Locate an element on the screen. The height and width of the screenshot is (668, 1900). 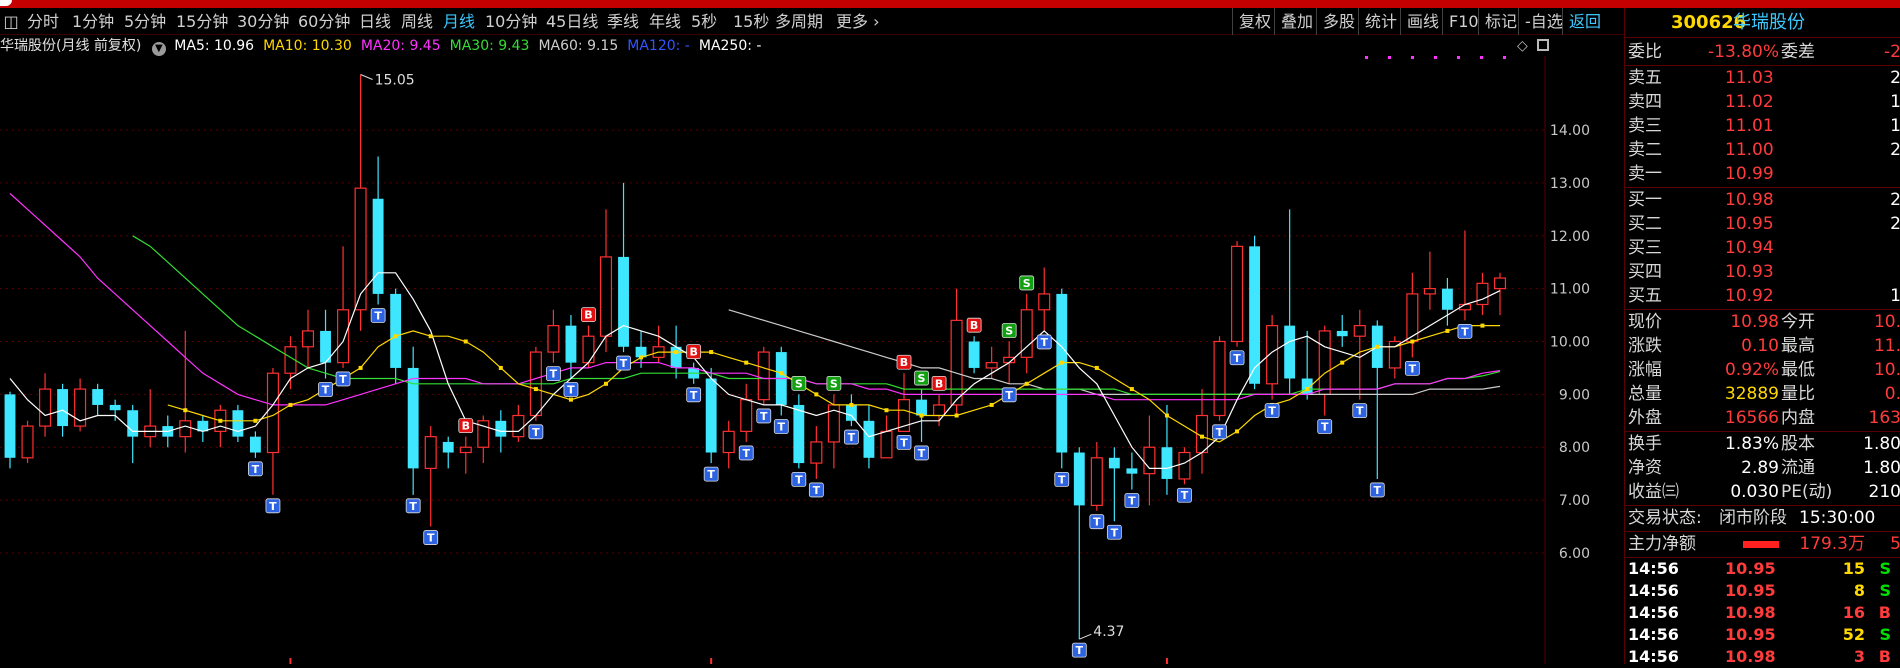
sell-price: 10.99 is located at coordinates (1749, 174).